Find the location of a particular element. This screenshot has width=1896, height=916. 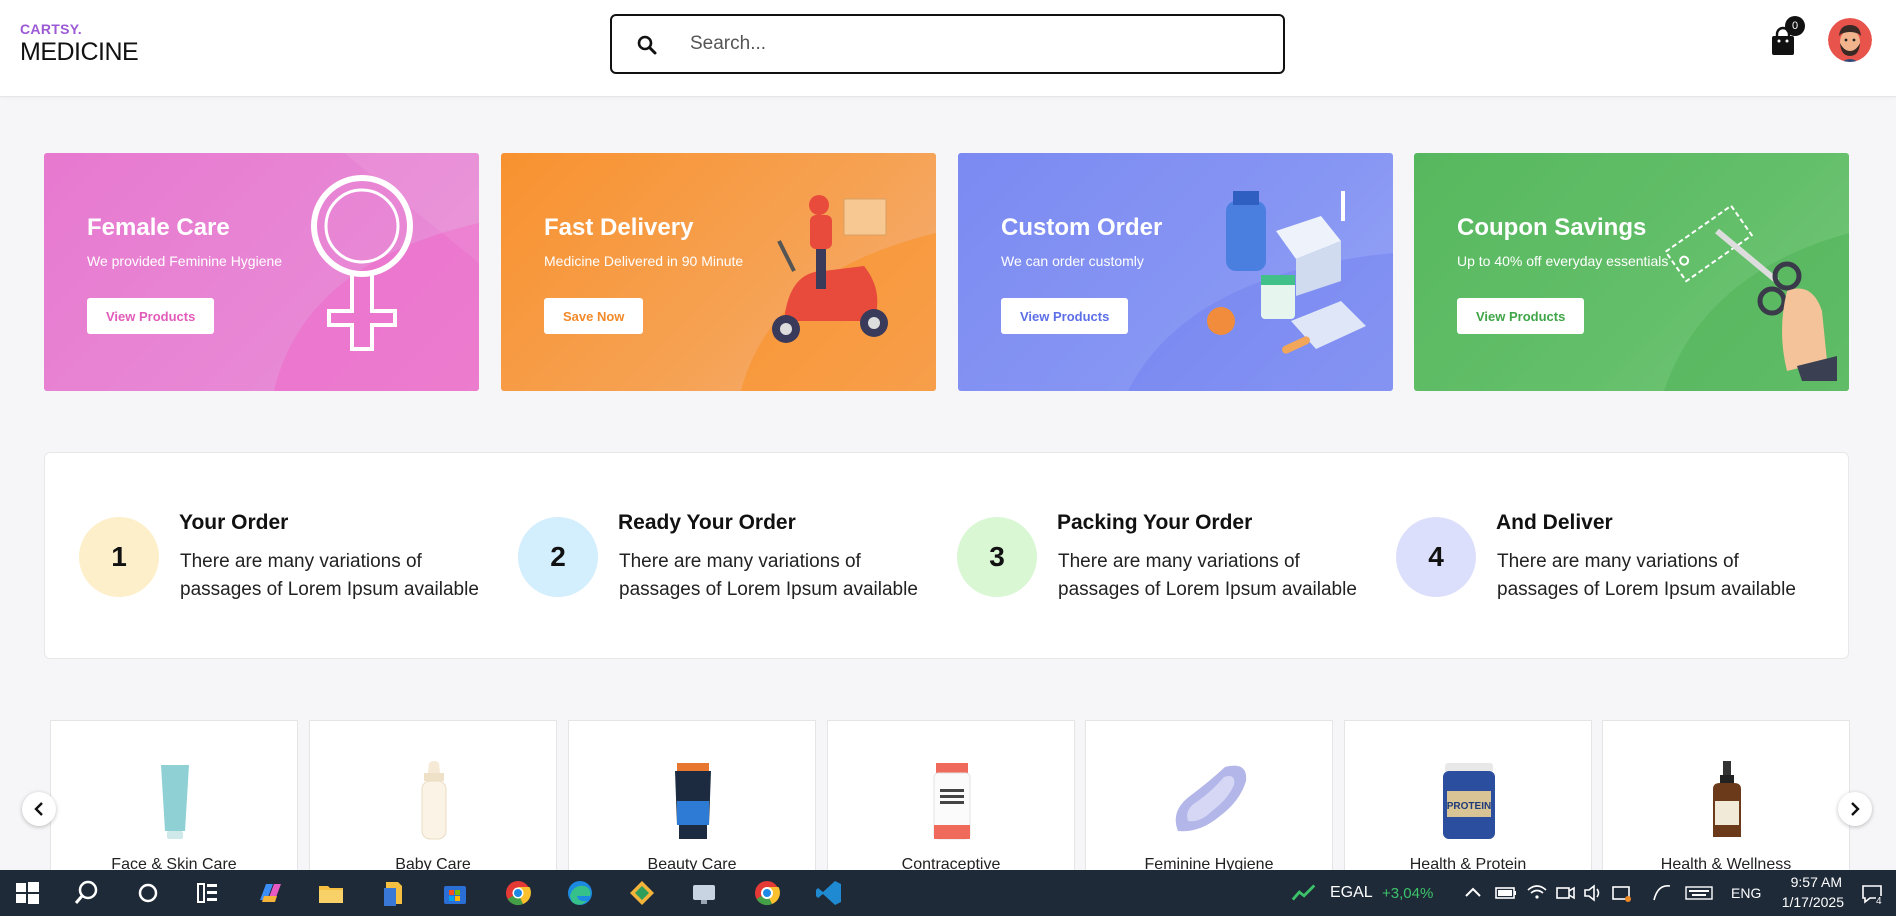

camera-icon is located at coordinates (1565, 893).